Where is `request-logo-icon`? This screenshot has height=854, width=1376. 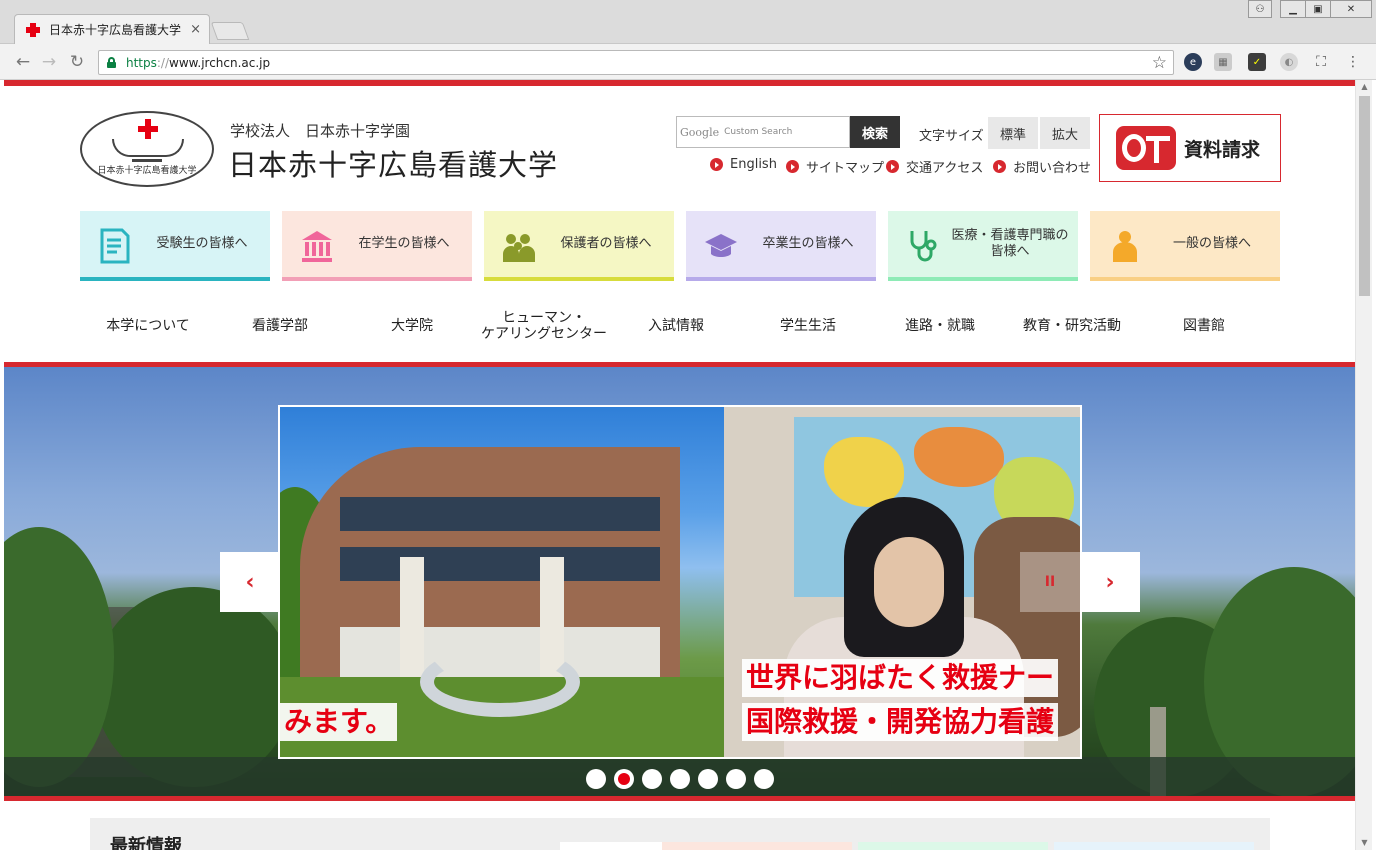
request-logo-icon is located at coordinates (1146, 148).